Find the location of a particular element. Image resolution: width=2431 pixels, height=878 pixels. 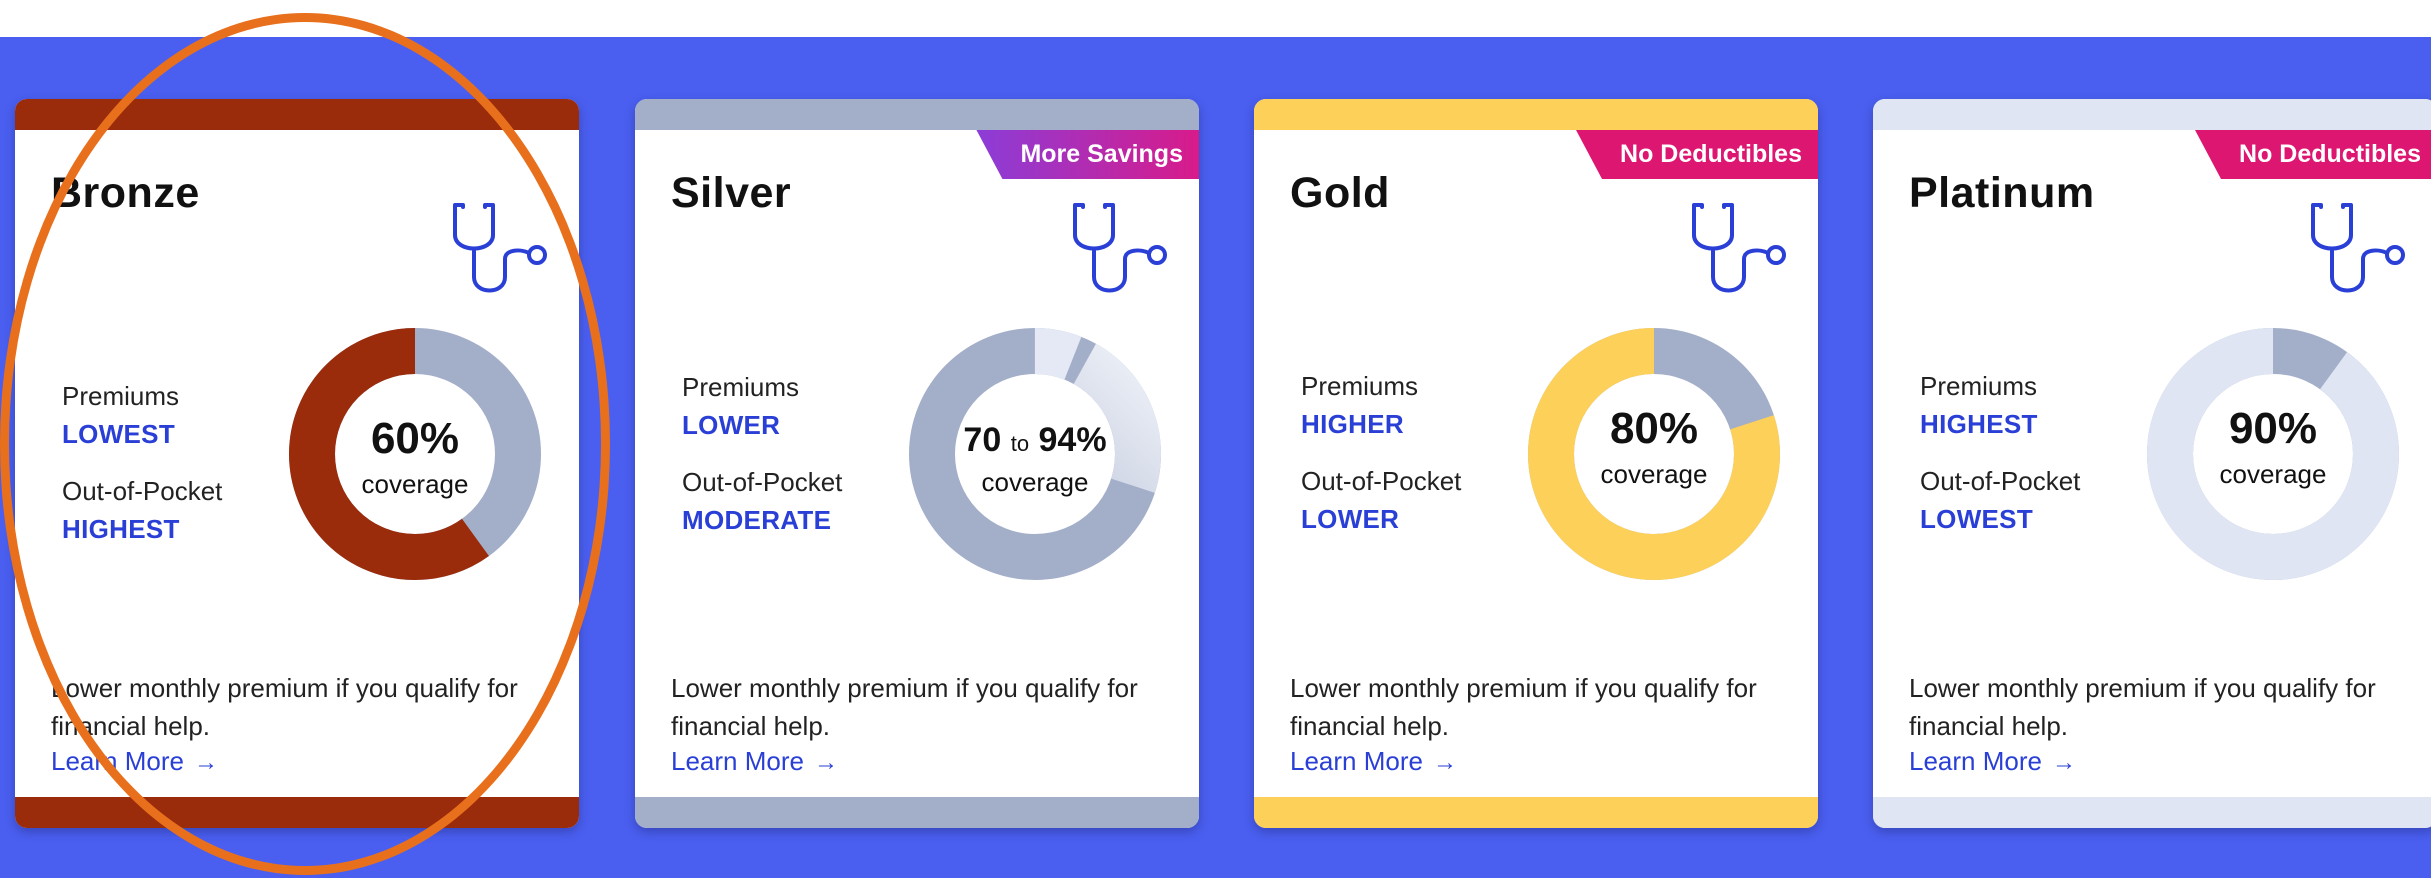

plan-title: Platinum is located at coordinates (2002, 193).